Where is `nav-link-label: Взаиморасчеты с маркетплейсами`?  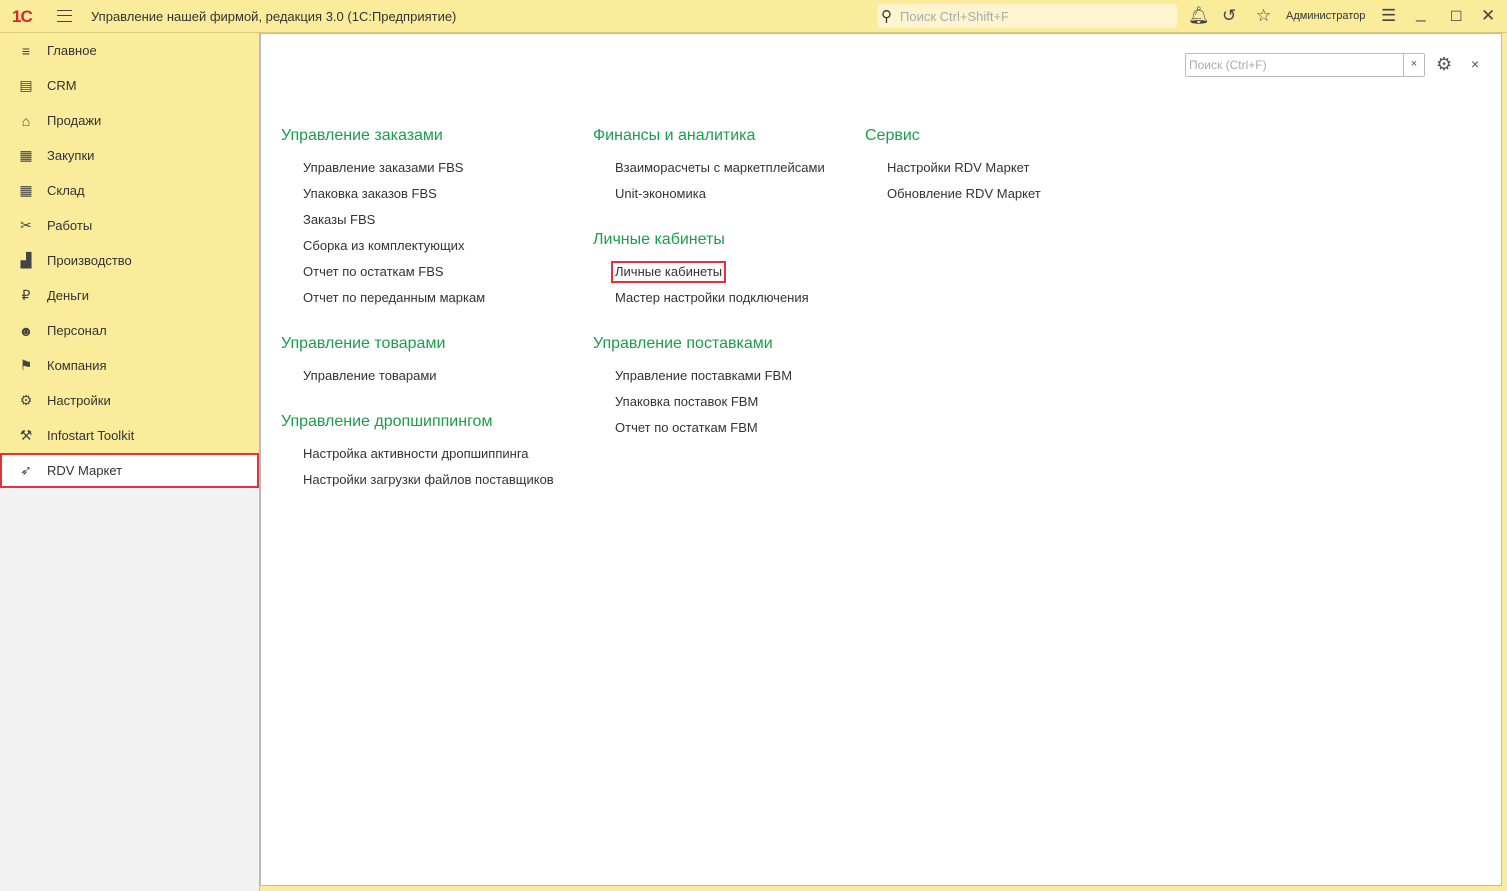 nav-link-label: Взаиморасчеты с маркетплейсами is located at coordinates (720, 167).